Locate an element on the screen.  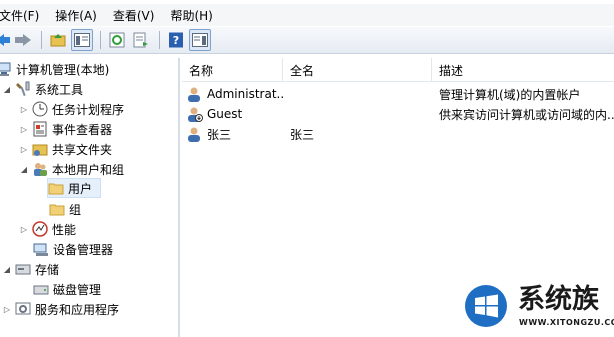
tree-item-disk-management: 磁盘管理 is located at coordinates (67, 289).